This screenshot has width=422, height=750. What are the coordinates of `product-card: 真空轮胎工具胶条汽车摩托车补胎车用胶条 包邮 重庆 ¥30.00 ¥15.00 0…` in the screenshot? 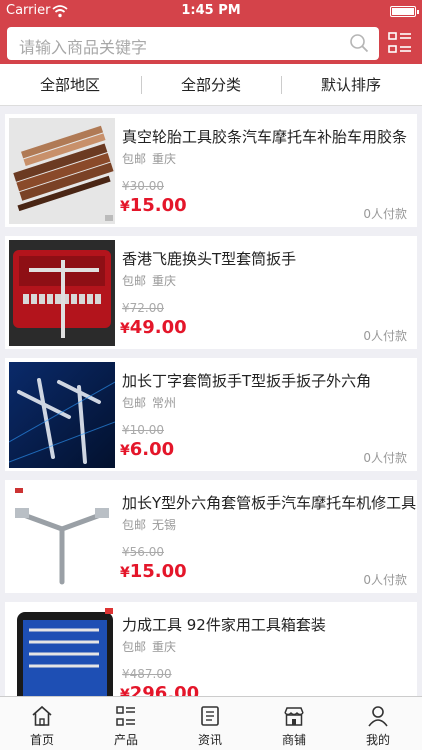 It's located at (211, 170).